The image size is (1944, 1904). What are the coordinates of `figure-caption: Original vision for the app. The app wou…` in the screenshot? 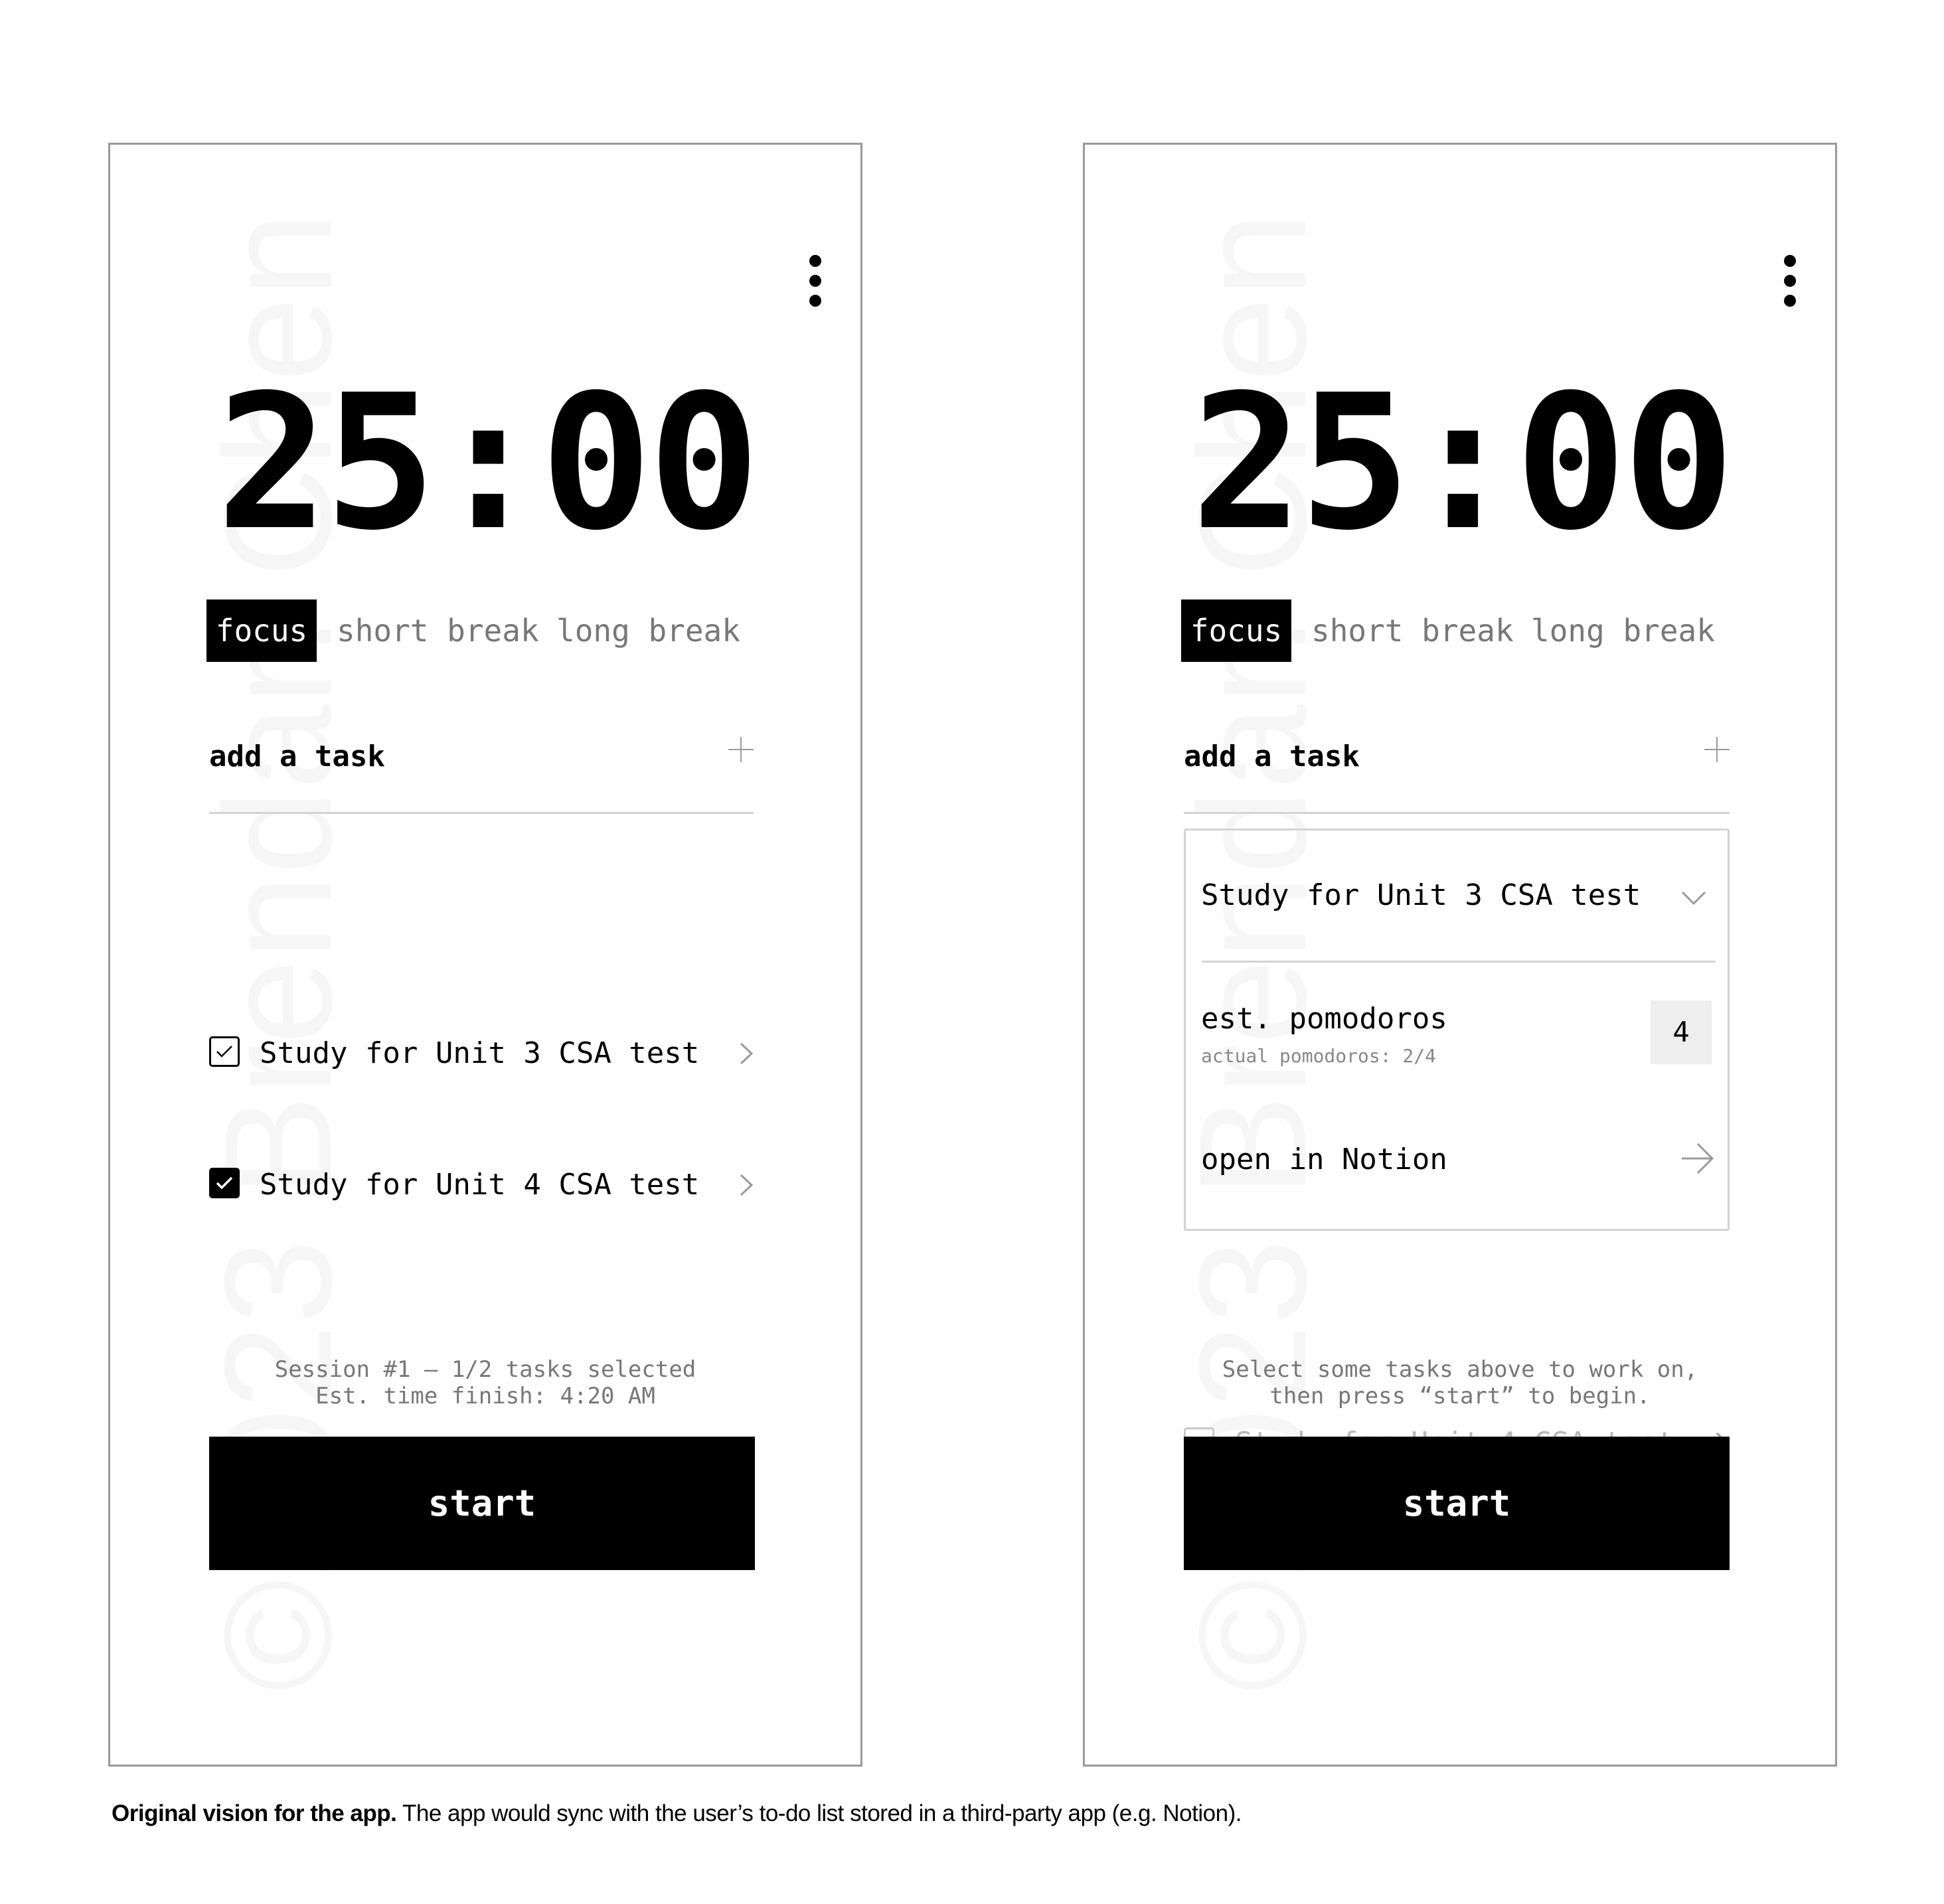 It's located at (677, 1813).